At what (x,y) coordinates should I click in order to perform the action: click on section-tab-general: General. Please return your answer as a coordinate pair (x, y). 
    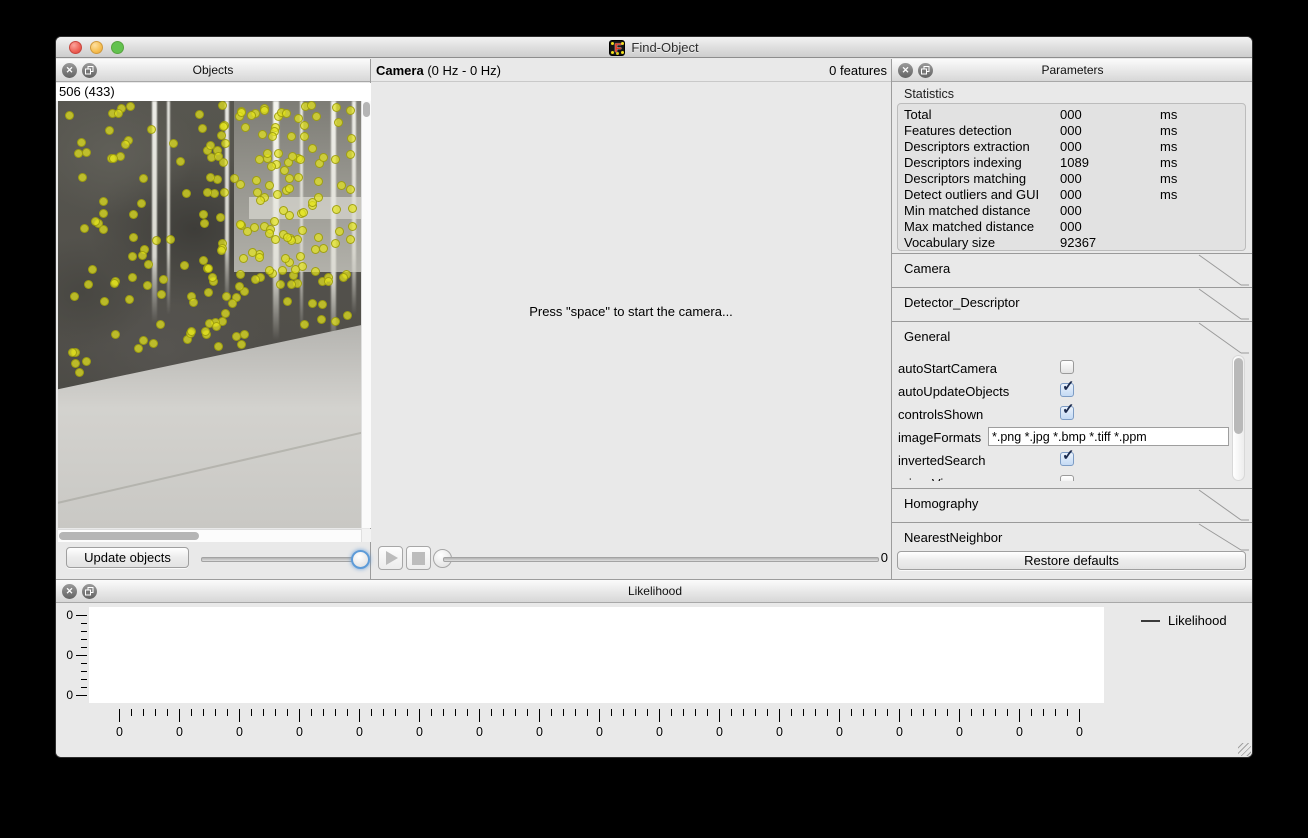
    Looking at the image, I should click on (1072, 337).